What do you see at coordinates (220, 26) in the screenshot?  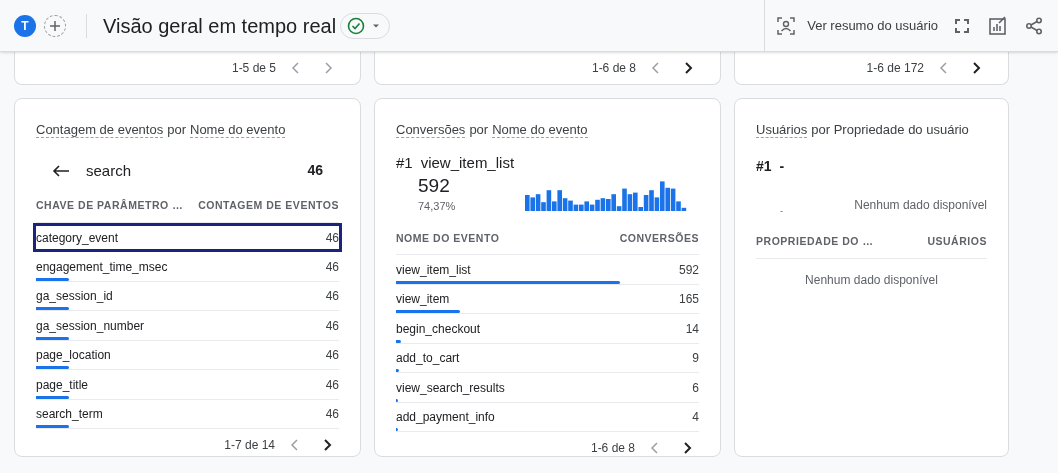 I see `page-title: Visão geral em tempo real` at bounding box center [220, 26].